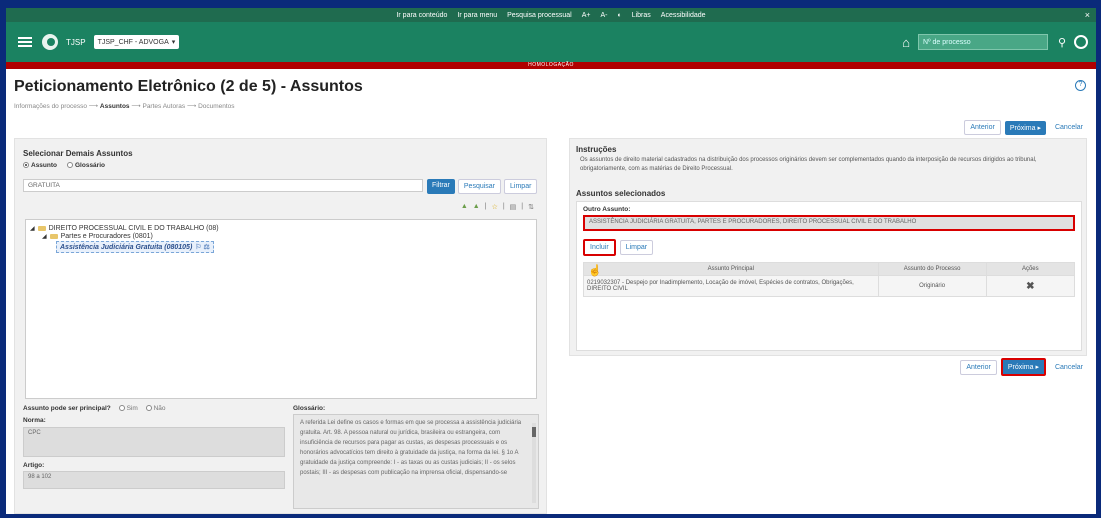 The height and width of the screenshot is (518, 1101). What do you see at coordinates (551, 65) in the screenshot?
I see `environment-banner: HOMOLOGAÇÃO` at bounding box center [551, 65].